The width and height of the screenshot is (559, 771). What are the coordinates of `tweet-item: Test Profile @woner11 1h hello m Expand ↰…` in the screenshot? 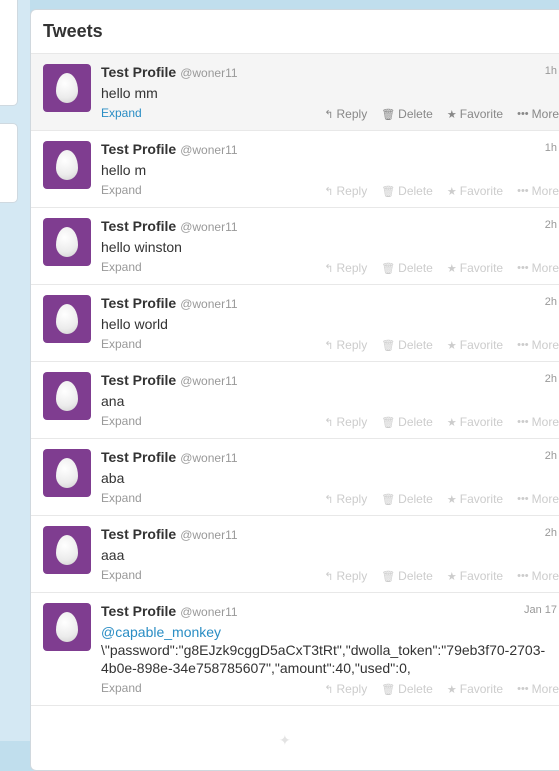 It's located at (295, 169).